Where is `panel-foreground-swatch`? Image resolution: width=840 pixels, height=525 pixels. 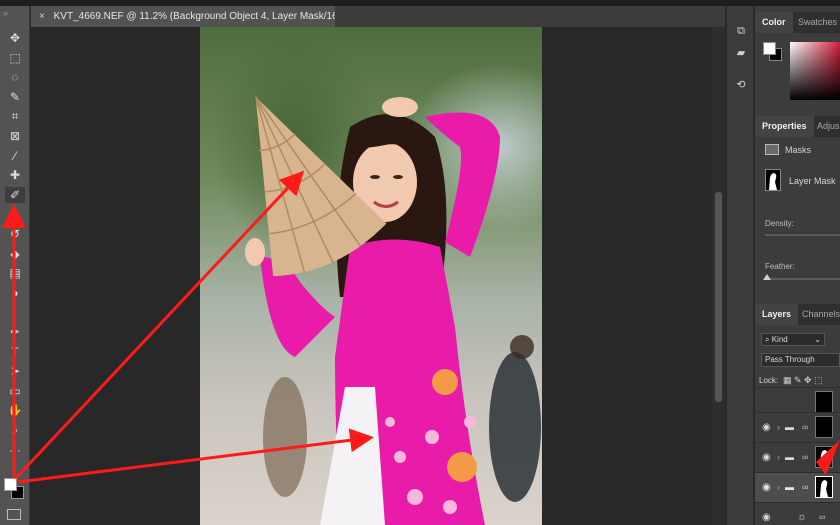
panel-foreground-swatch is located at coordinates (769, 48).